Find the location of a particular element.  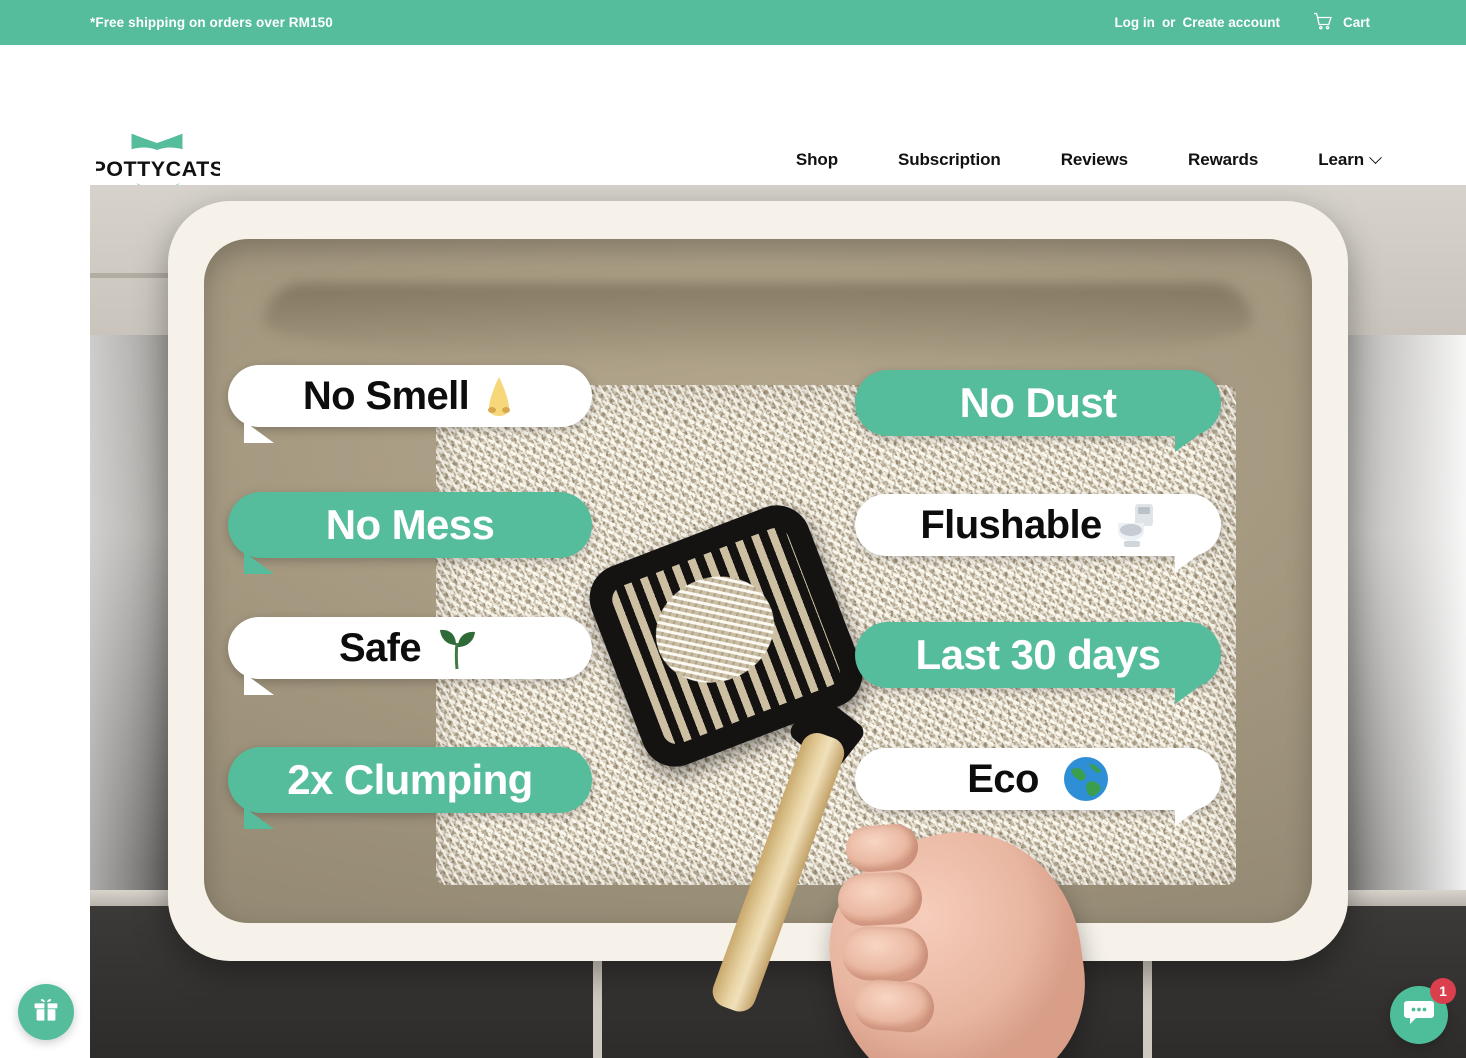

hero-badge-label: Safe is located at coordinates (380, 647).